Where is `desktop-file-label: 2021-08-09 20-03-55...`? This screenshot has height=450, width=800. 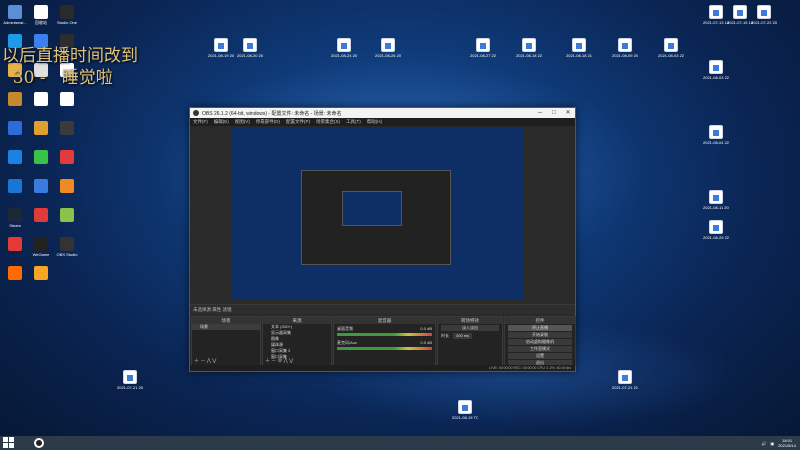
desktop-file-label: 2021-08-09 20-03-55... is located at coordinates (625, 55).